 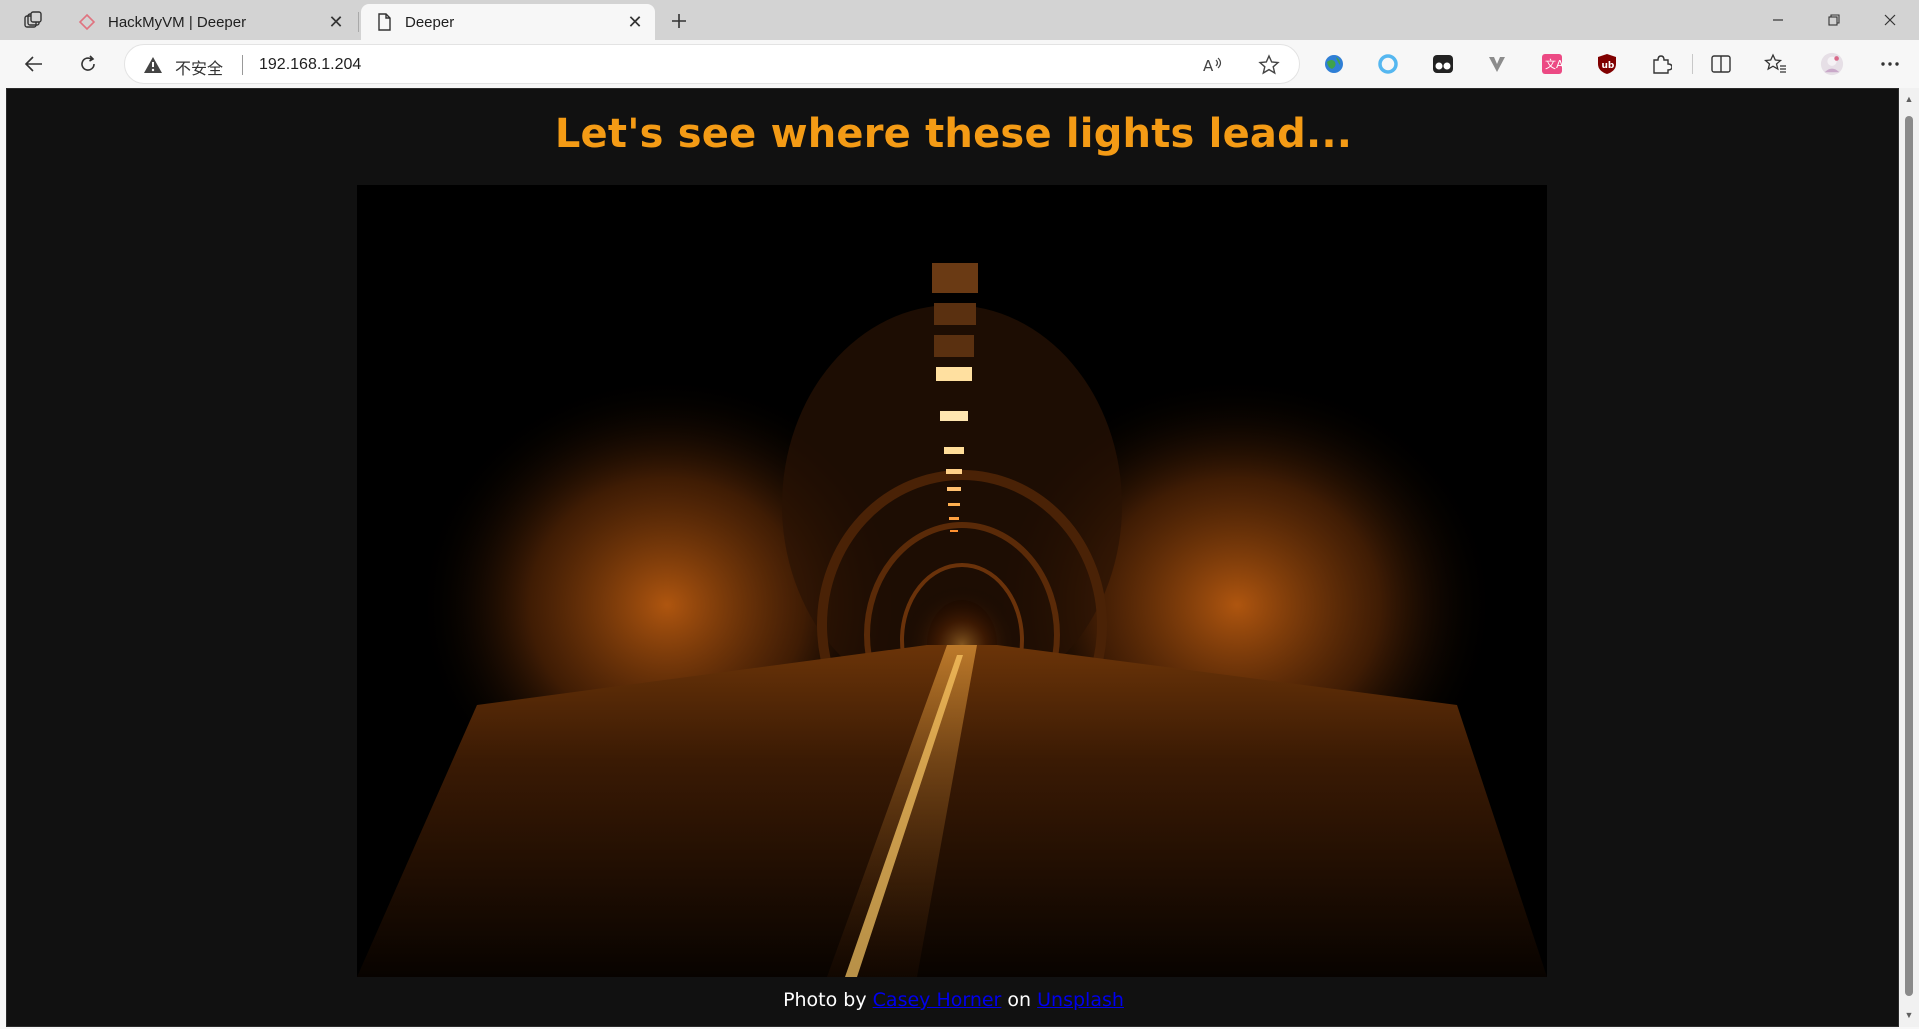 What do you see at coordinates (508, 22) in the screenshot?
I see `tab-deeper: Deeper ✕` at bounding box center [508, 22].